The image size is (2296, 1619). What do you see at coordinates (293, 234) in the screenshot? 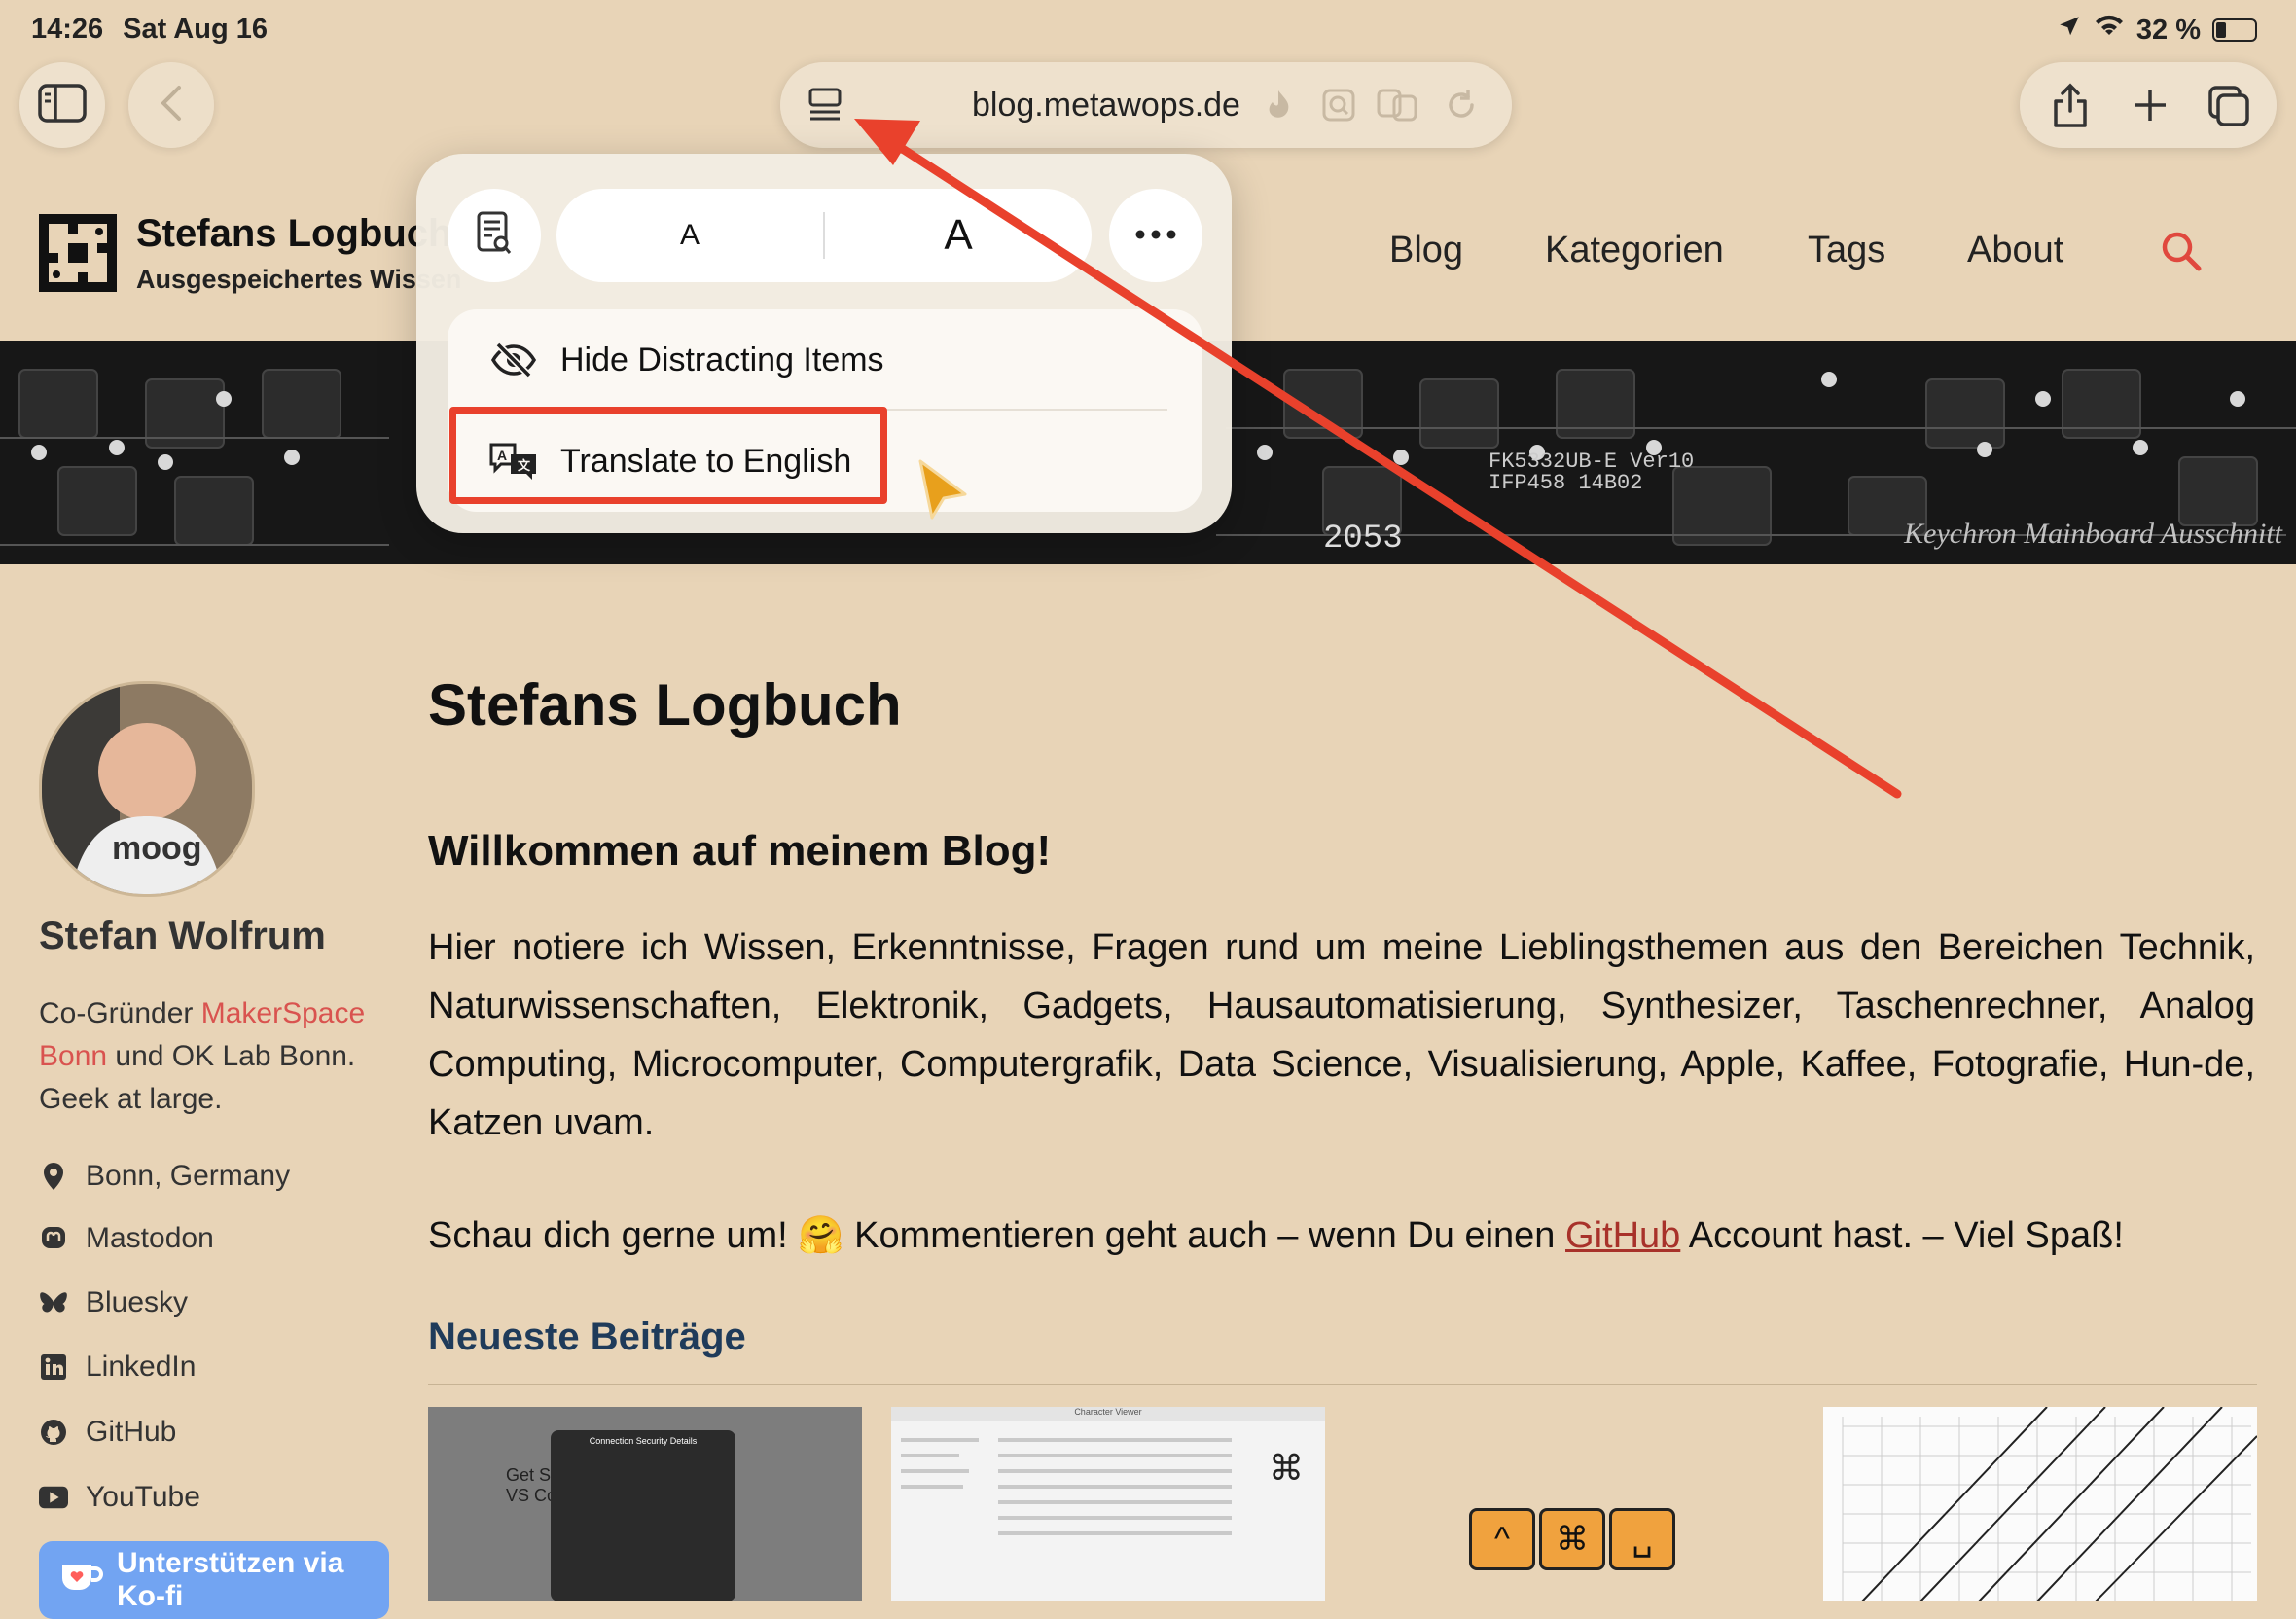
I see `site-title: Stefans Logbuch` at bounding box center [293, 234].